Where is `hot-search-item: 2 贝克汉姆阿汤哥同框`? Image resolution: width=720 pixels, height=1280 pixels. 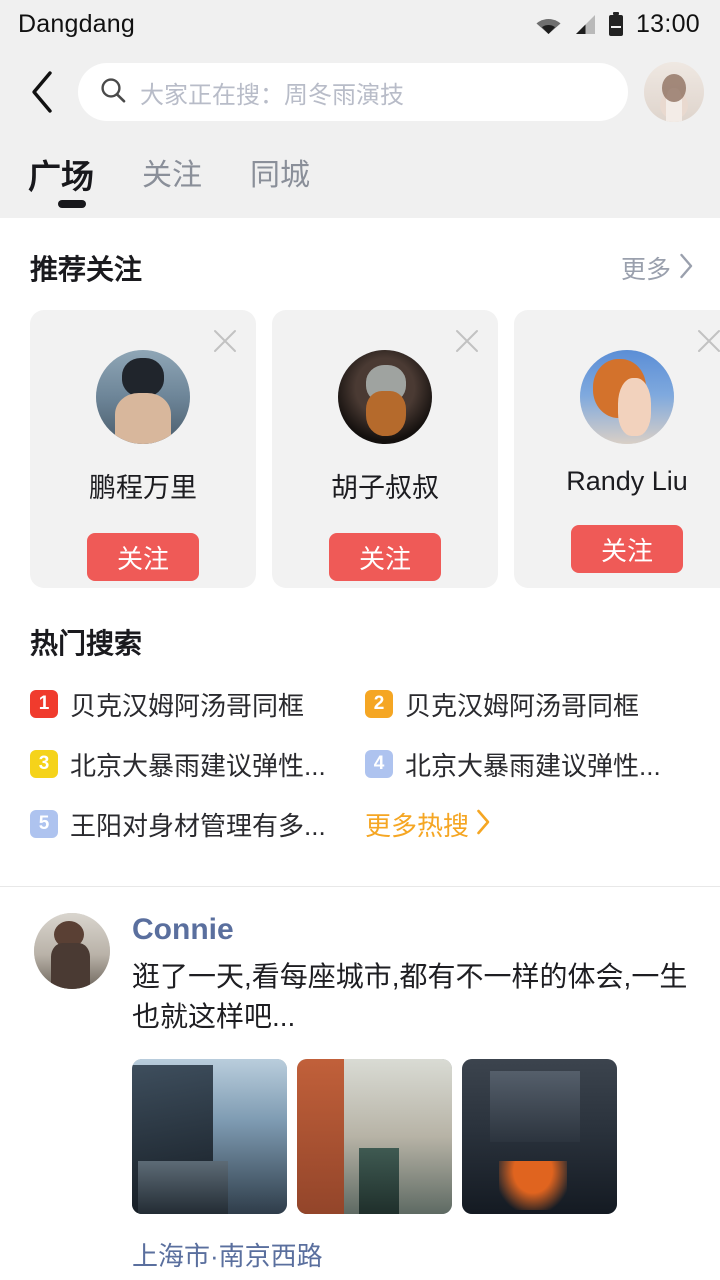
hot-search-item: 2 贝克汉姆阿汤哥同框 is located at coordinates (532, 704).